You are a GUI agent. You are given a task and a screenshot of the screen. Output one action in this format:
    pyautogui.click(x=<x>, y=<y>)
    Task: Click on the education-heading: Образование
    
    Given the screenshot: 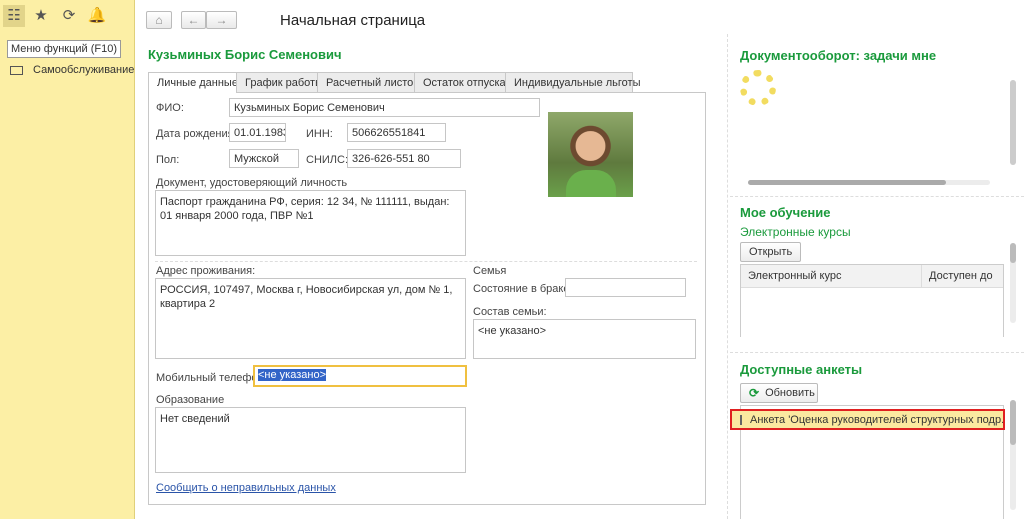 What is the action you would take?
    pyautogui.click(x=190, y=400)
    